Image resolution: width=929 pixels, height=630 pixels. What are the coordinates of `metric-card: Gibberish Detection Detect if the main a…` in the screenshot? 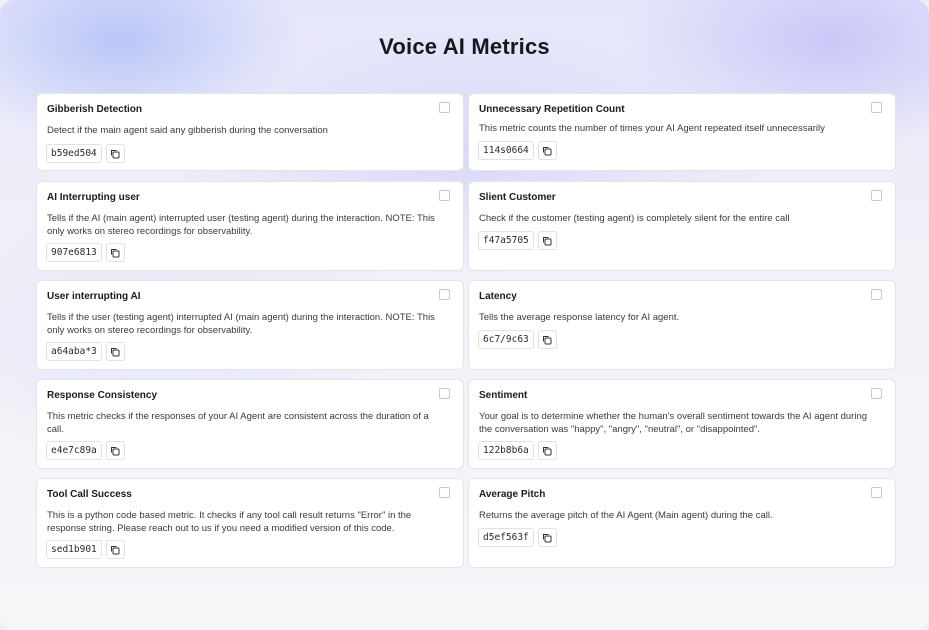 It's located at (250, 132).